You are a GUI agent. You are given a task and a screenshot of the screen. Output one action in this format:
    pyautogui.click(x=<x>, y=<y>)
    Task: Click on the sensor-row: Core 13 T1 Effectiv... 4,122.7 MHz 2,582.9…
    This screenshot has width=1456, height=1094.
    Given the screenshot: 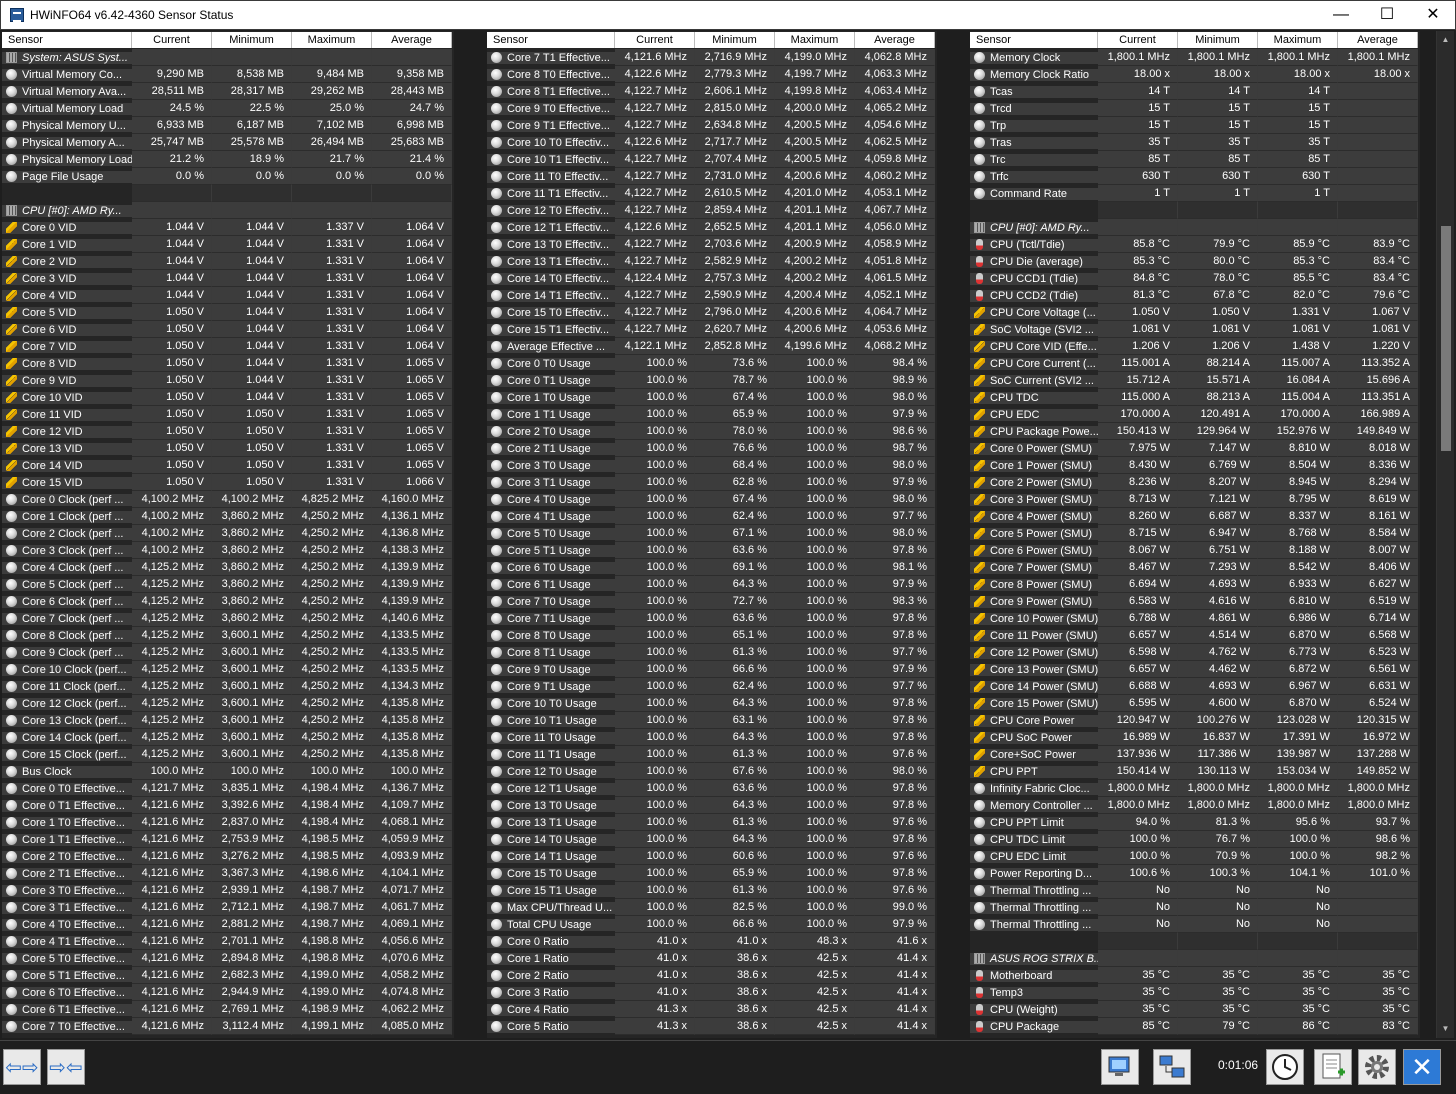 What is the action you would take?
    pyautogui.click(x=711, y=261)
    